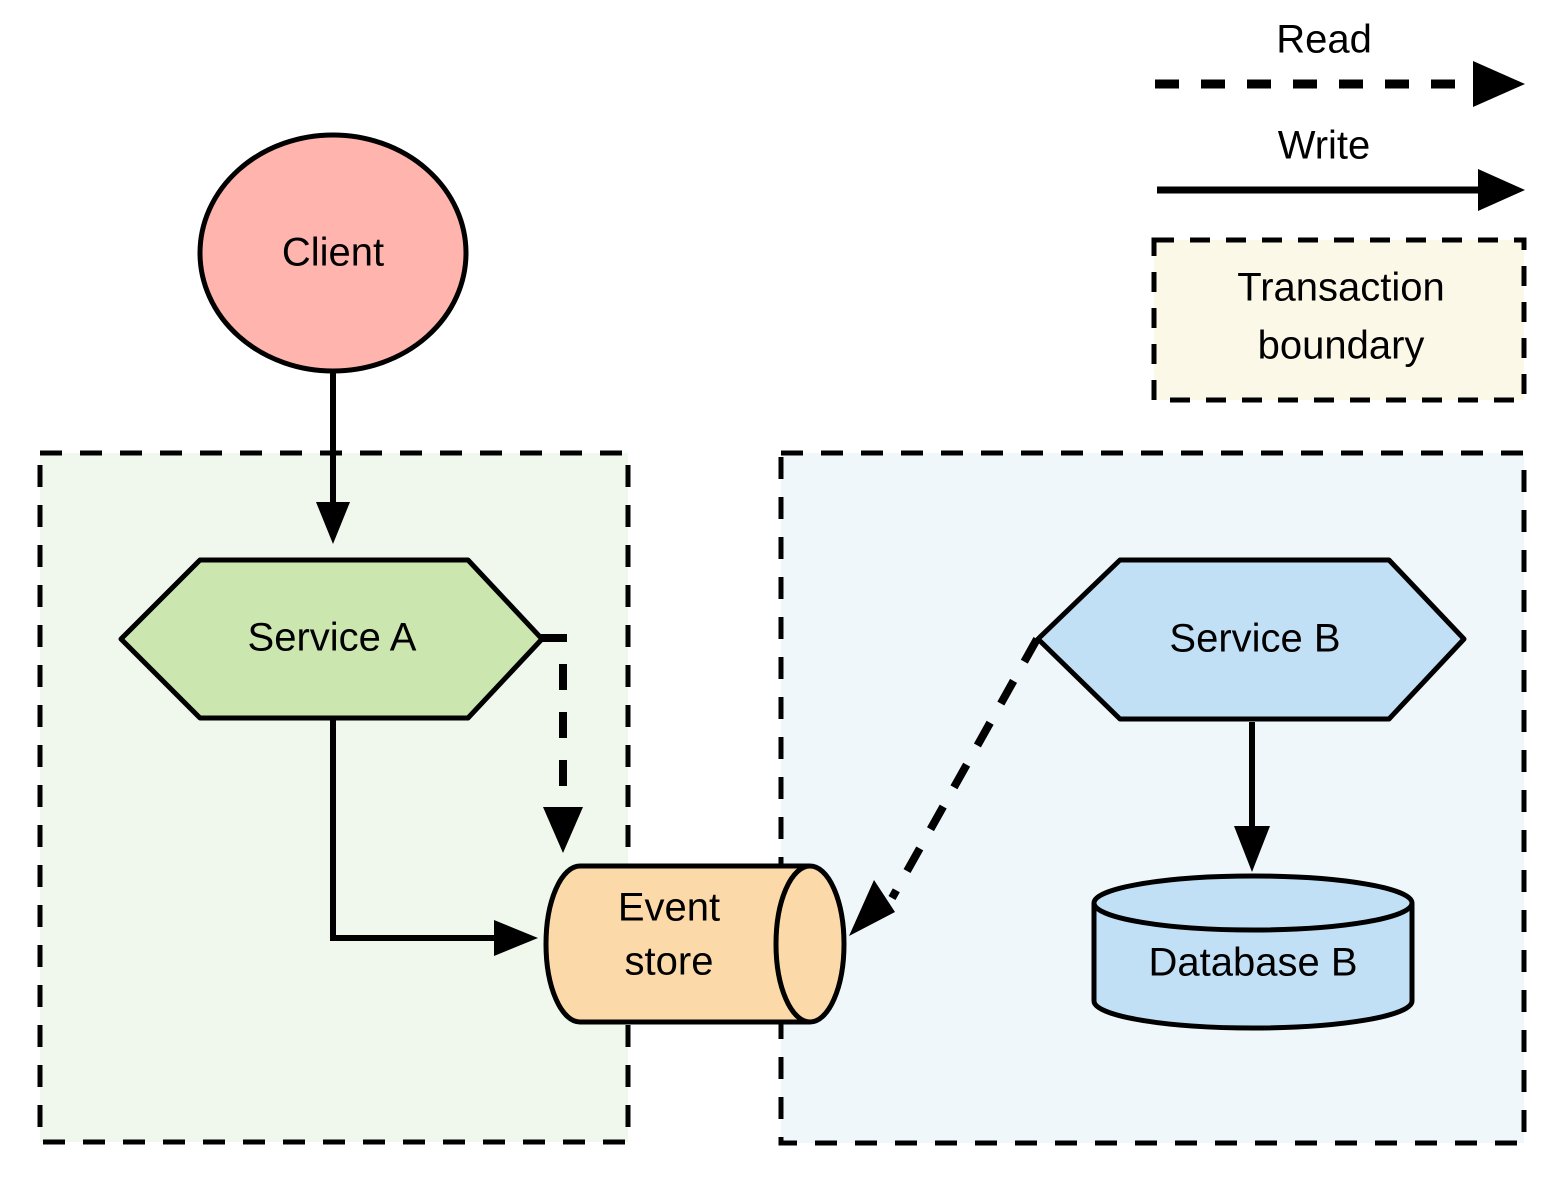  I want to click on legend-transaction-boundary-label-line2: boundary, so click(1341, 346).